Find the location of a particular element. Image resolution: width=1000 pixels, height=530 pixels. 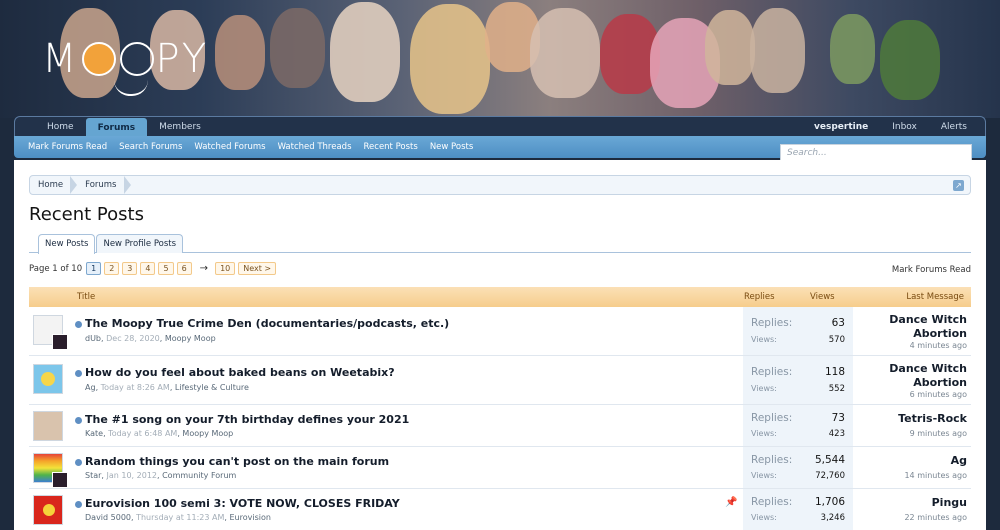

alerts-link: Alerts is located at coordinates (954, 126).